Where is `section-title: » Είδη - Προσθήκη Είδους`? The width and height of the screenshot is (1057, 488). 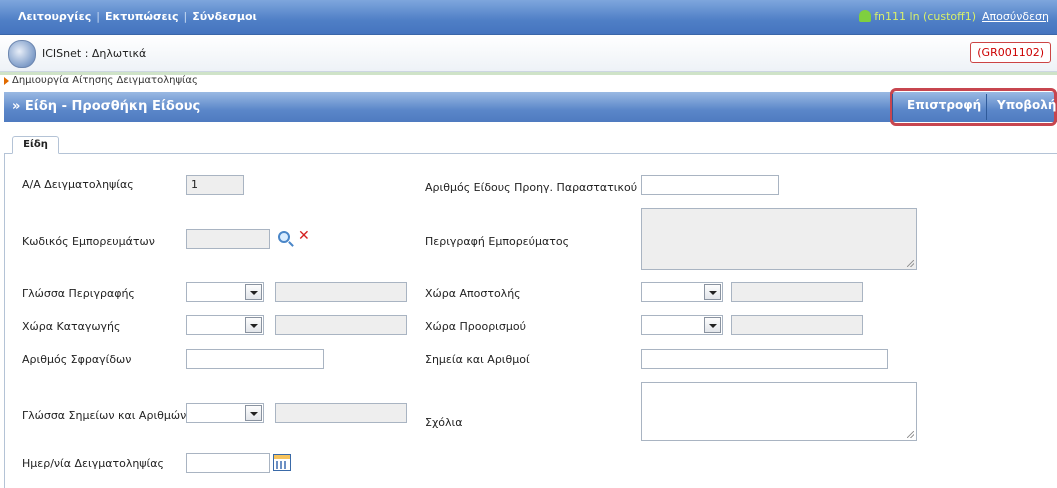
section-title: » Είδη - Προσθήκη Είδους is located at coordinates (106, 106).